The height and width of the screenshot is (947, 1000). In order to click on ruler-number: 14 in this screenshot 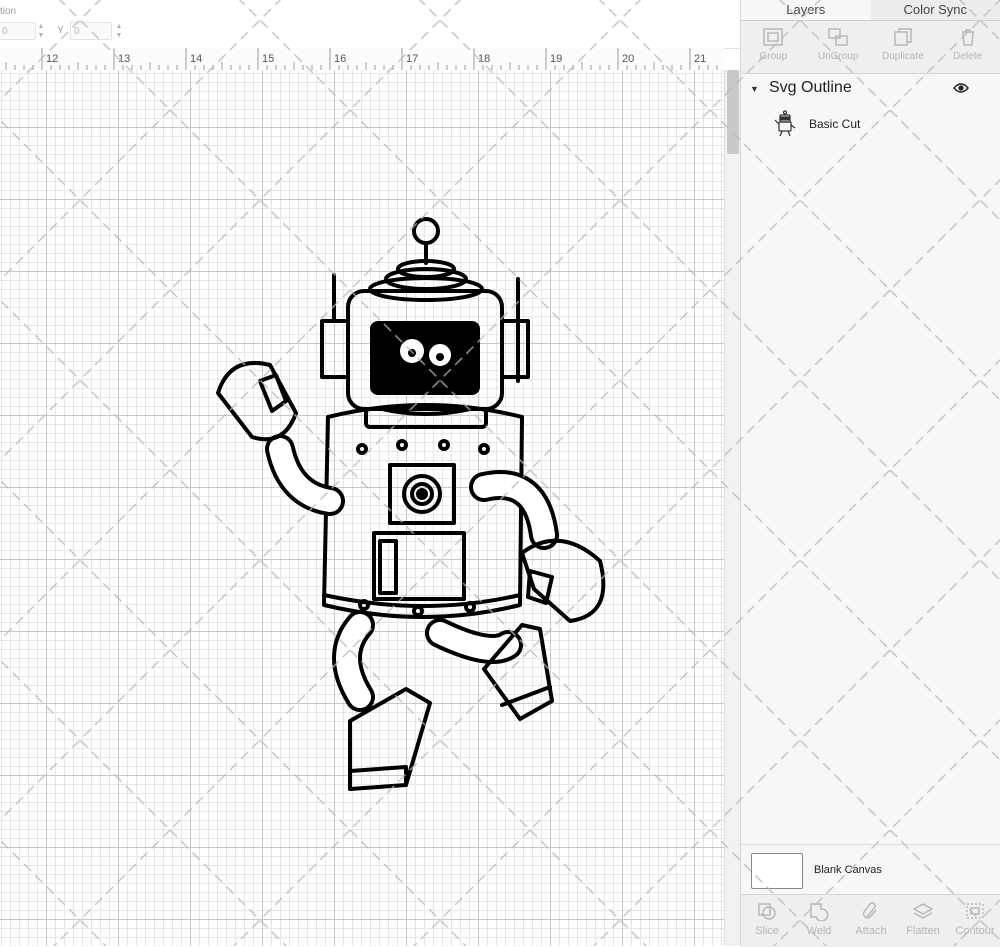, I will do `click(196, 59)`.